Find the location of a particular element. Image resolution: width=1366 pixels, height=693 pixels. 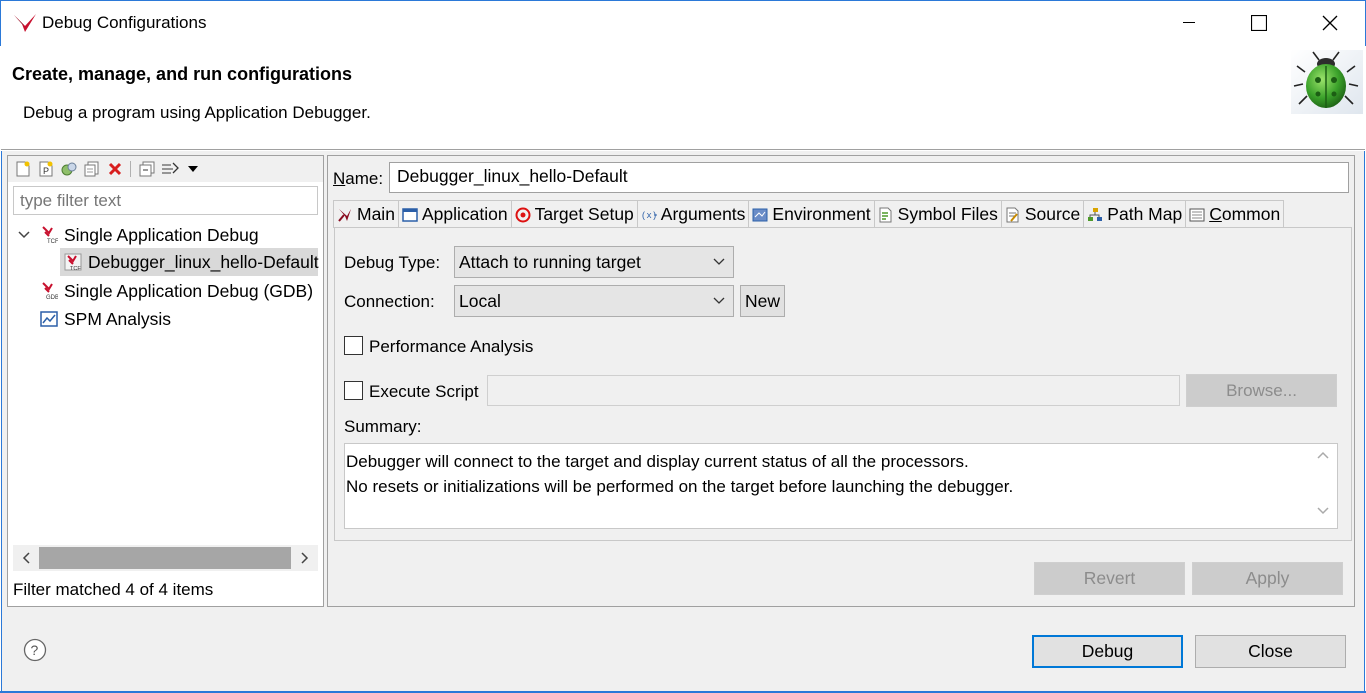

target-icon is located at coordinates (523, 215).